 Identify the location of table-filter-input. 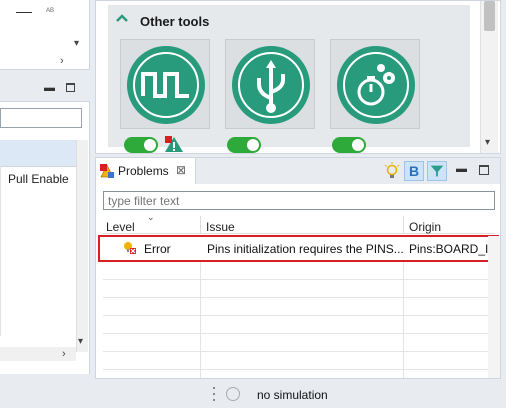
(41, 118).